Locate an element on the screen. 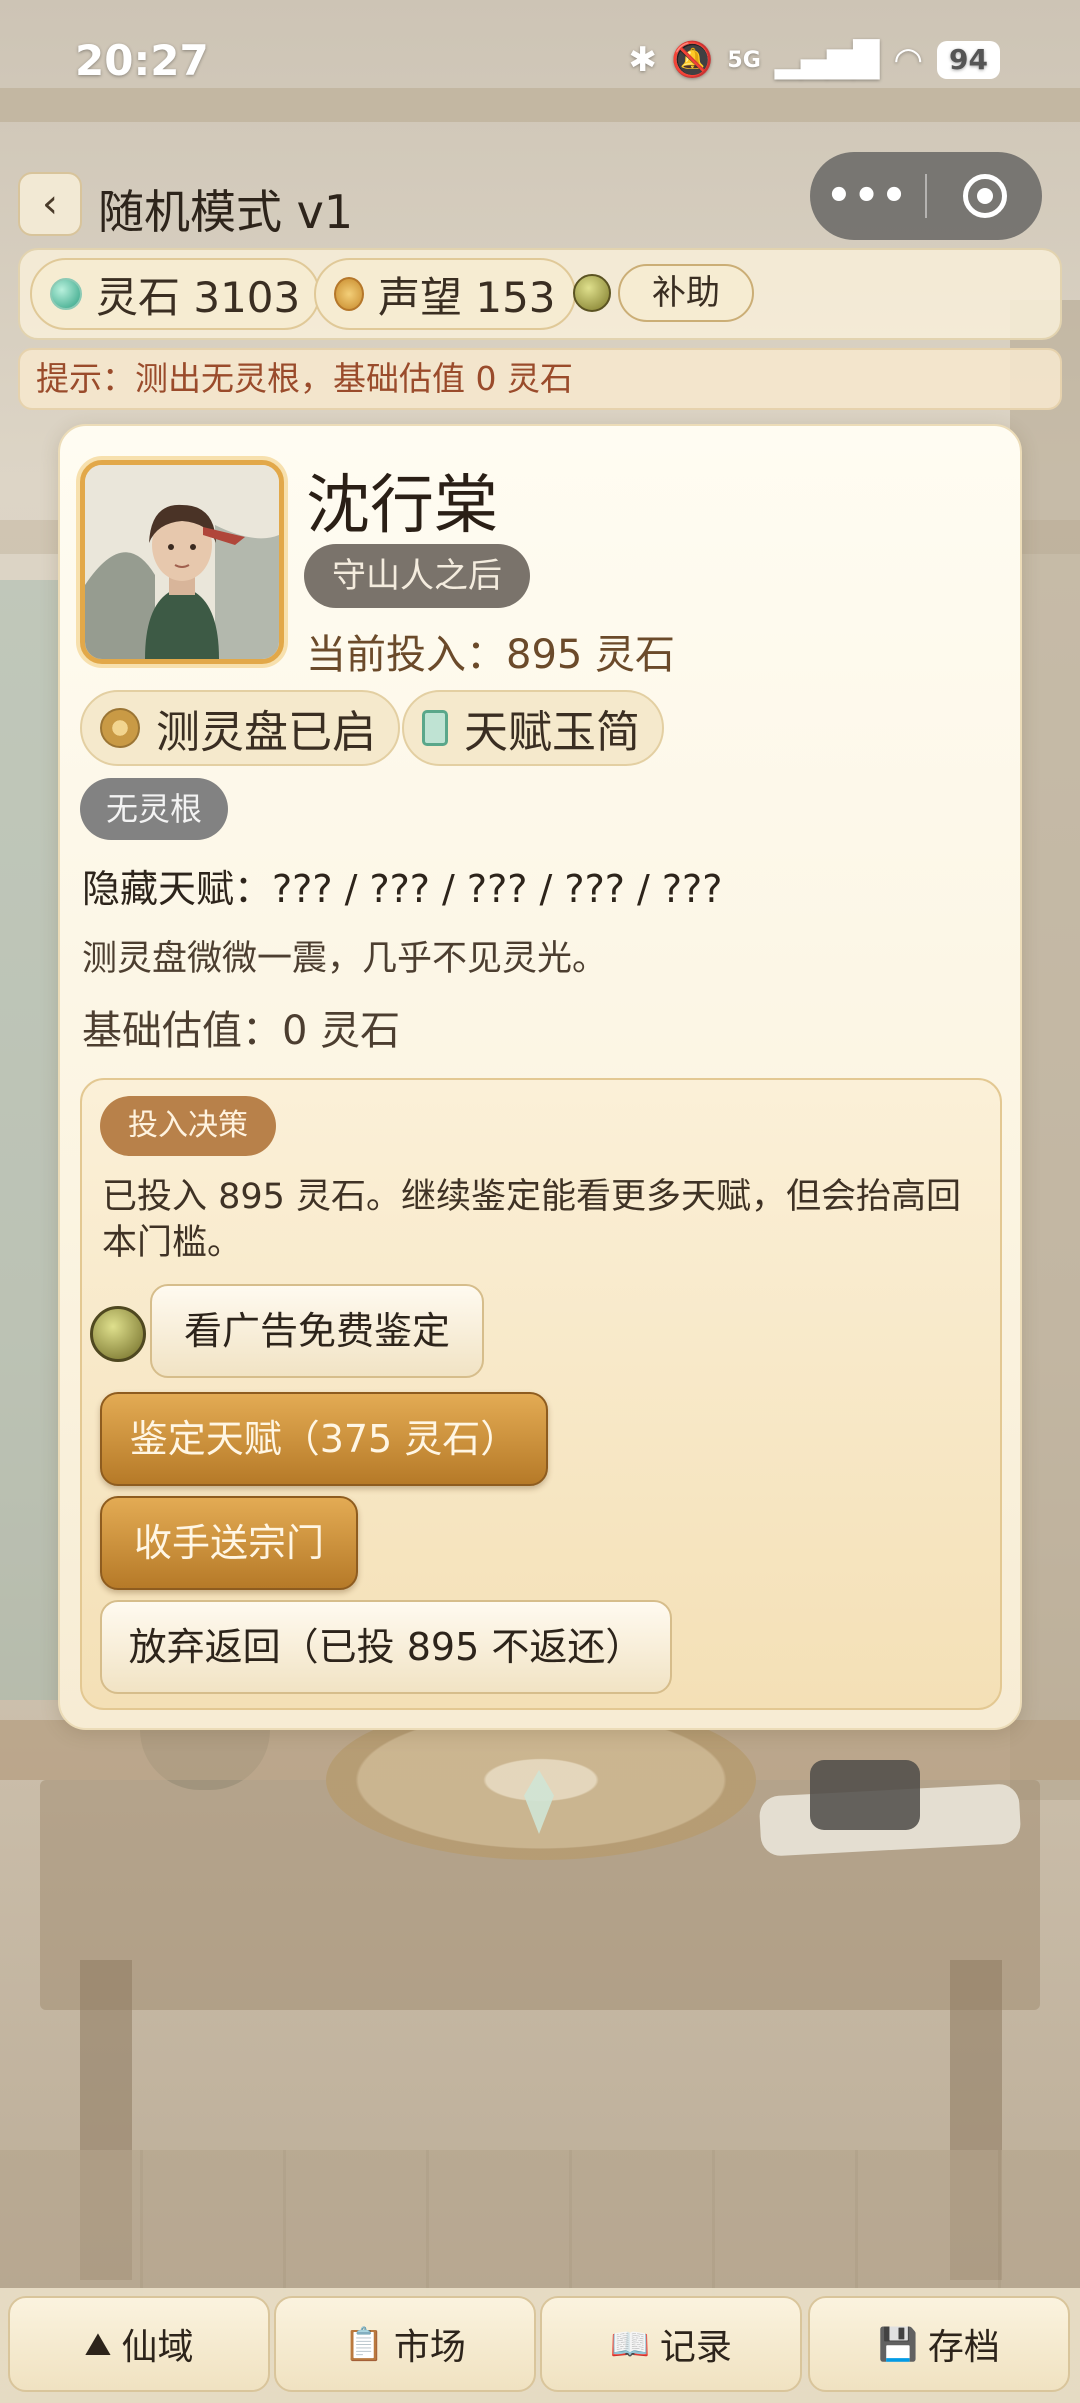  hint-bar: 提示：测出无灵根，基础估值 0 灵石 is located at coordinates (540, 379).